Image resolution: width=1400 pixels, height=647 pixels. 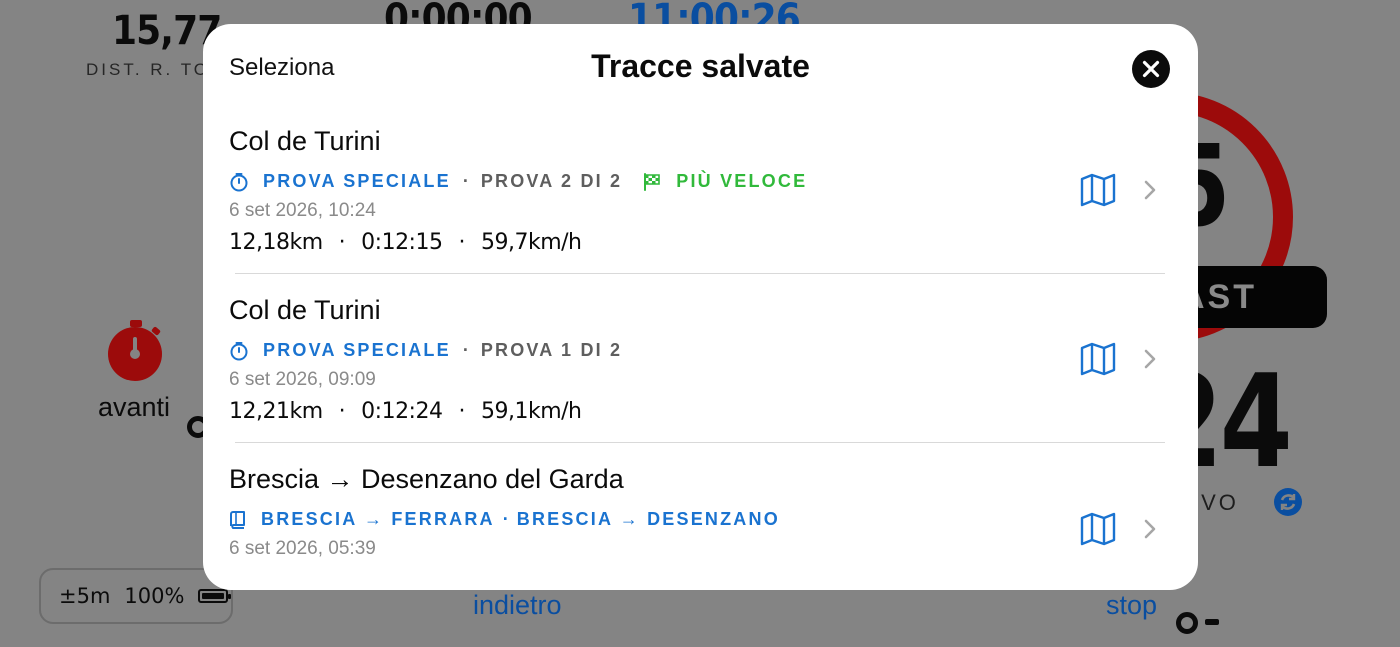 I want to click on book-icon, so click(x=237, y=519).